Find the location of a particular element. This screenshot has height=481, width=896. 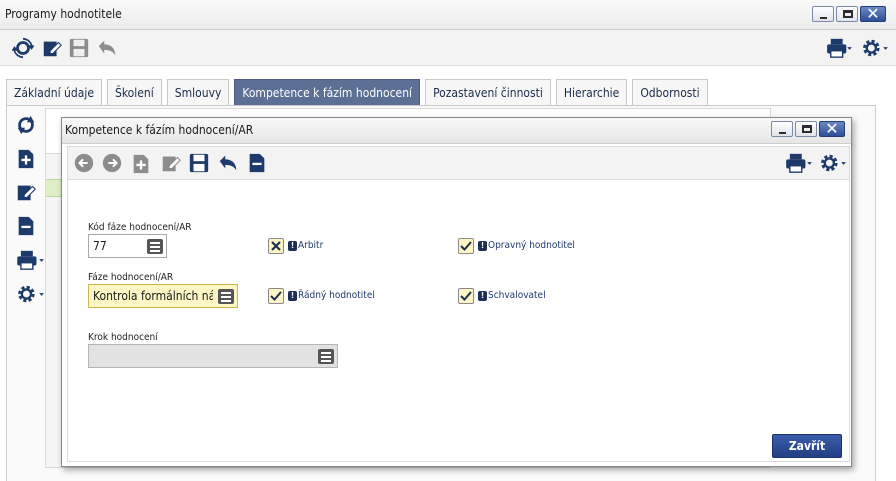

faze-field: Kontrola formálních nál is located at coordinates (163, 296).